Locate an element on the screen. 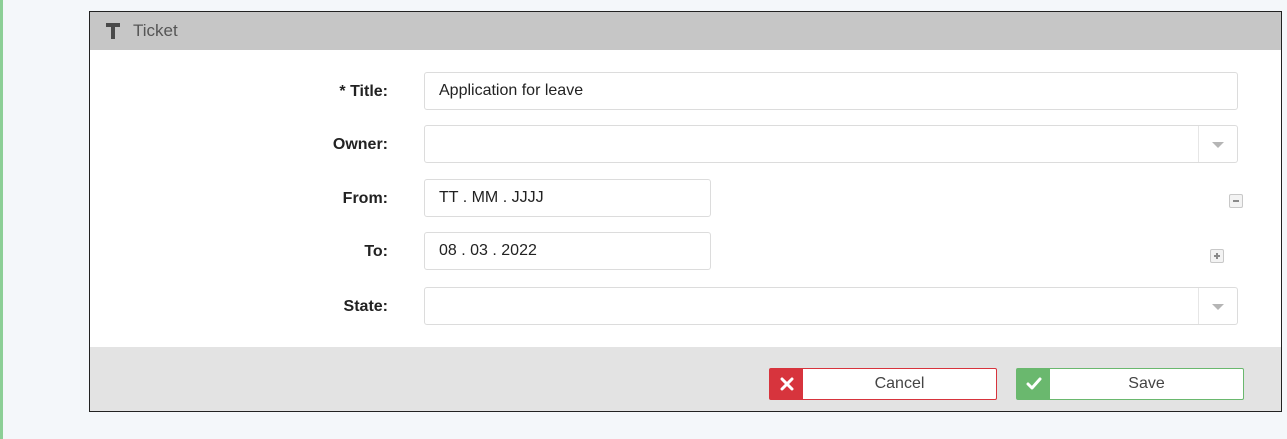 This screenshot has height=439, width=1287. panel-title: Ticket is located at coordinates (155, 30).